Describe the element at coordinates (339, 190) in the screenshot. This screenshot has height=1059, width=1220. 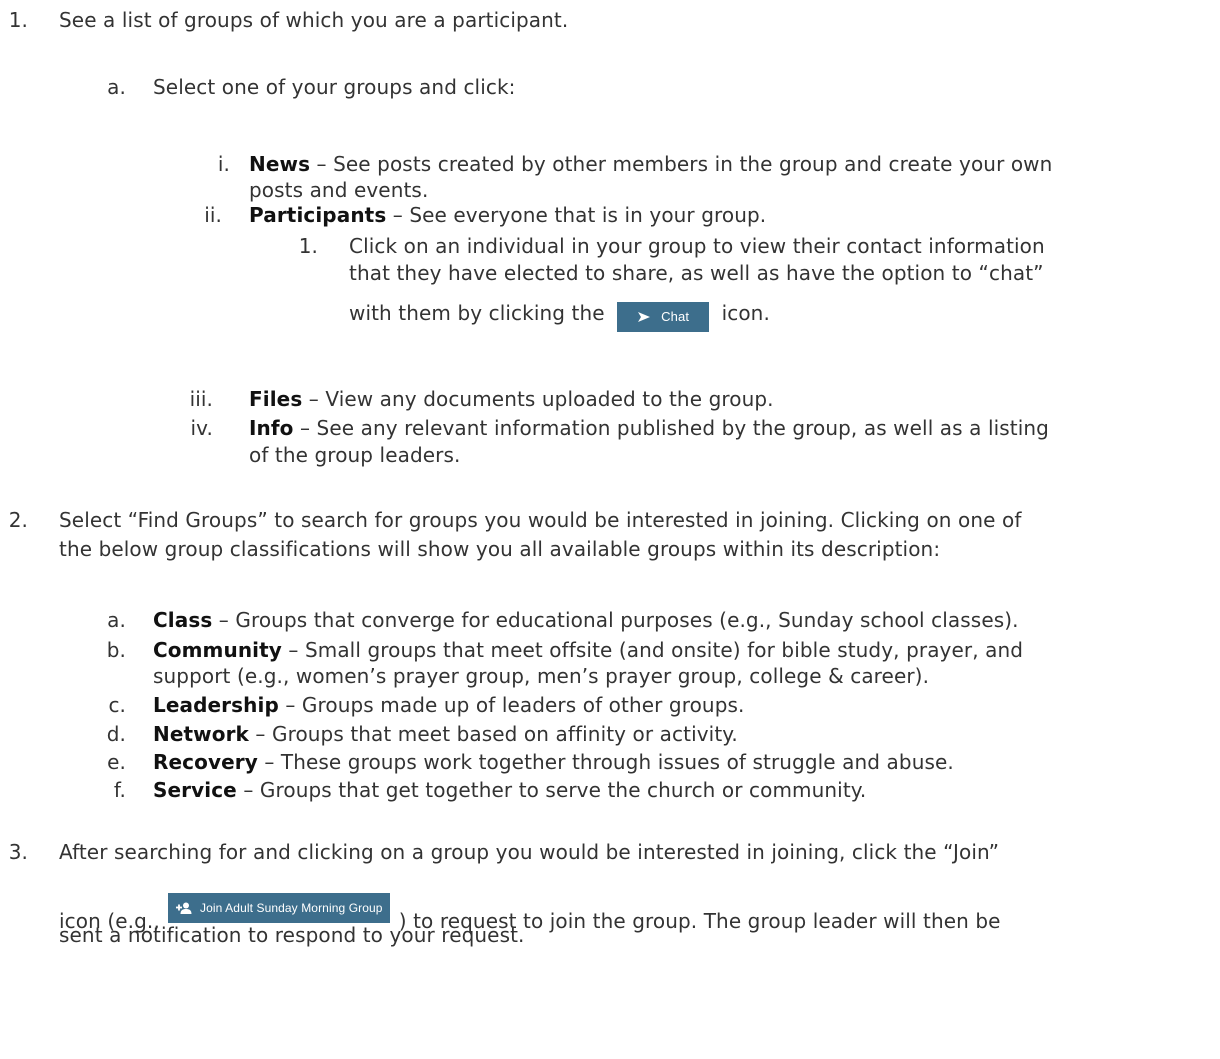
I see `list-item-text: posts and events.` at that location.